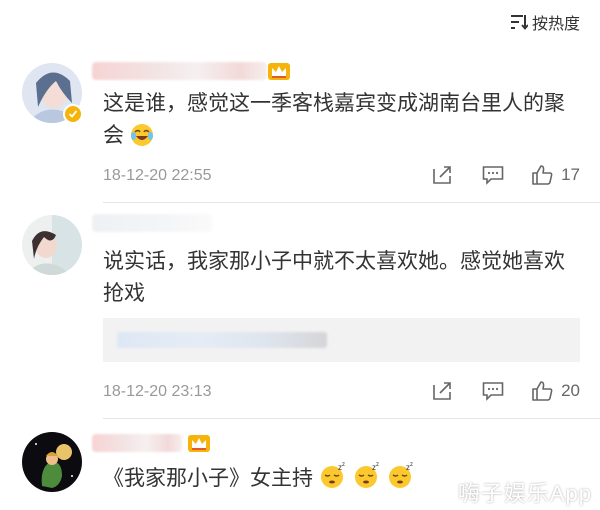  Describe the element at coordinates (570, 390) in the screenshot. I see `like-count: 20` at that location.